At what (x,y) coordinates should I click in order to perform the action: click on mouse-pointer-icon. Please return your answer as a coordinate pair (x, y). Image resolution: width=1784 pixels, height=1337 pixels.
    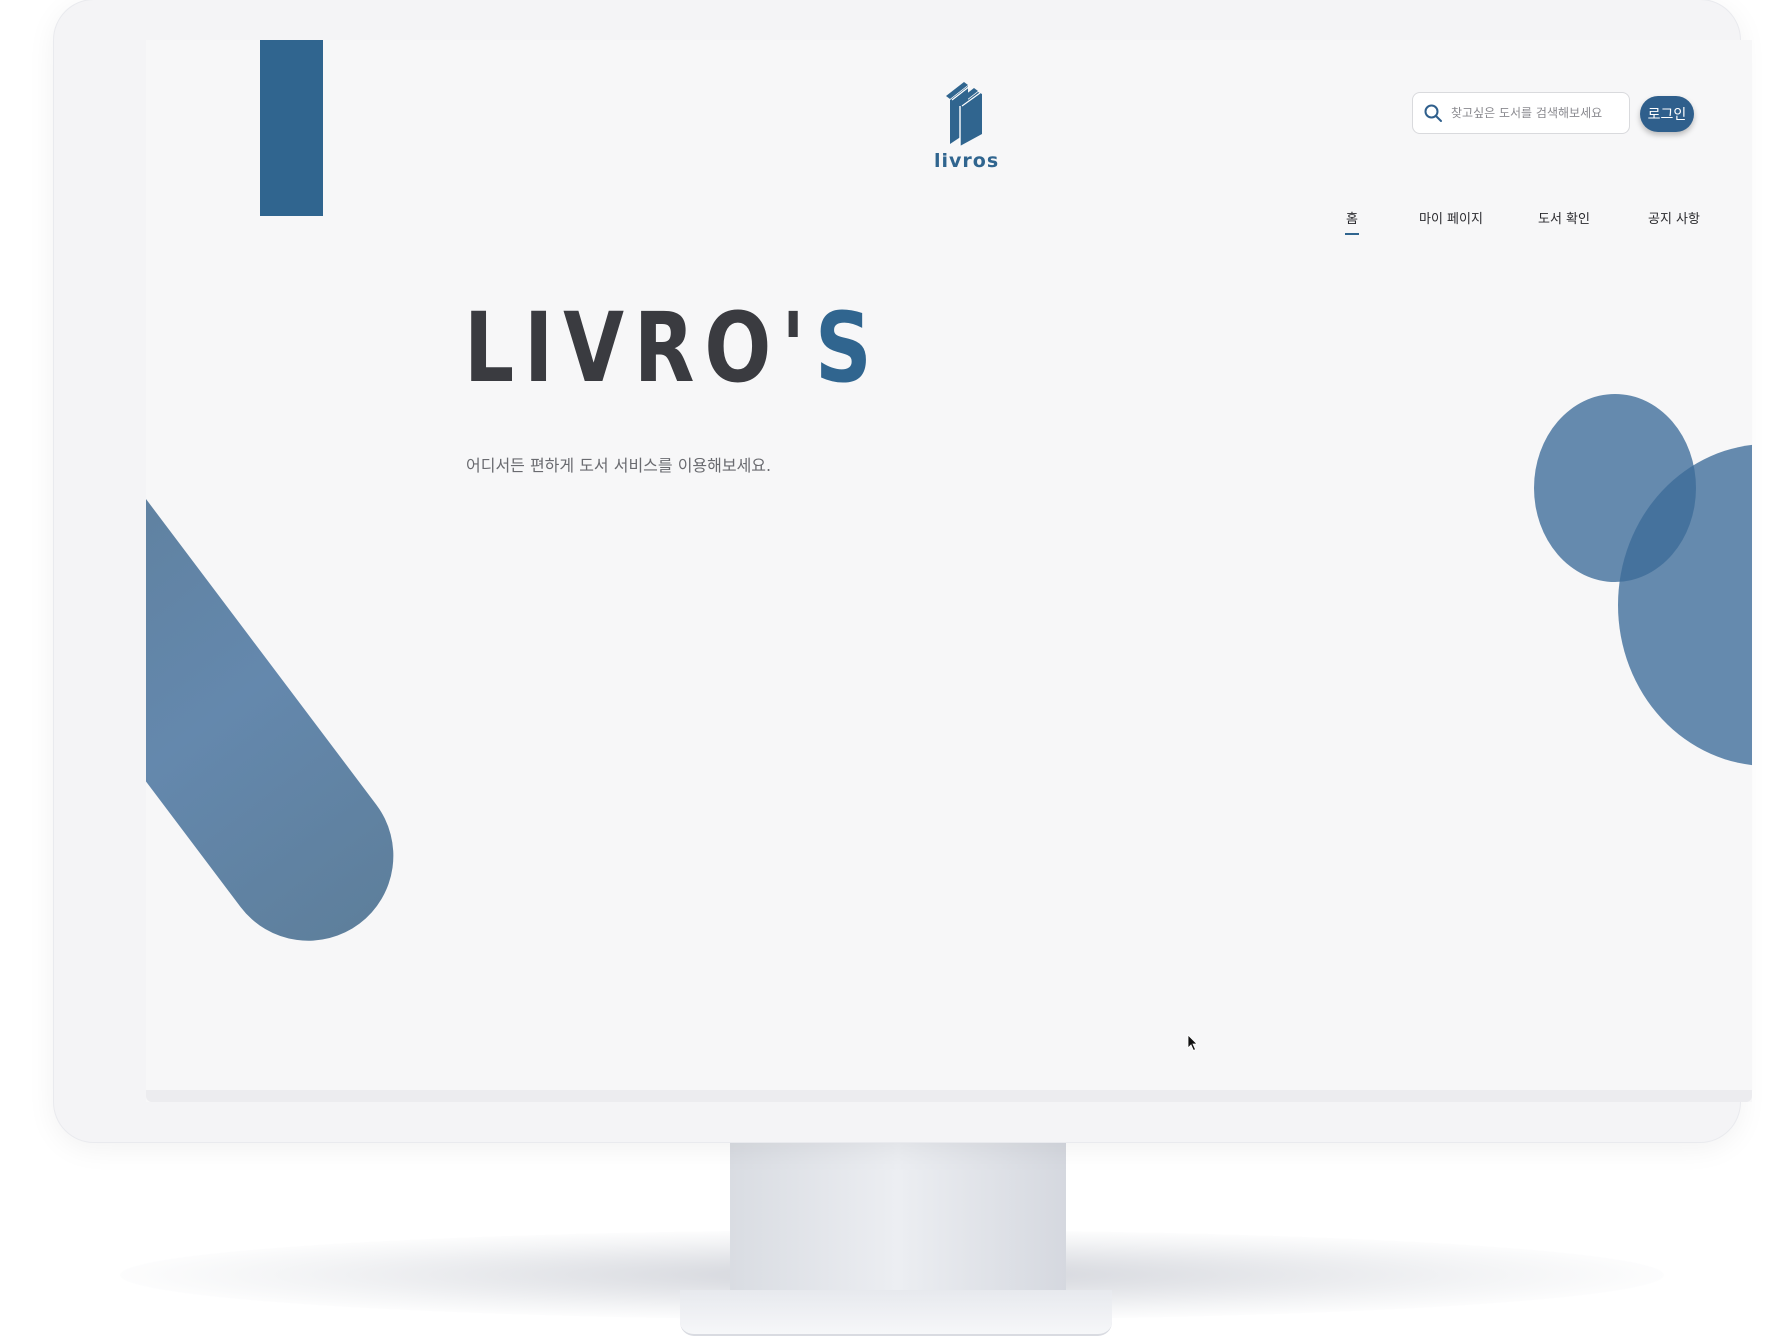
    Looking at the image, I should click on (1192, 1043).